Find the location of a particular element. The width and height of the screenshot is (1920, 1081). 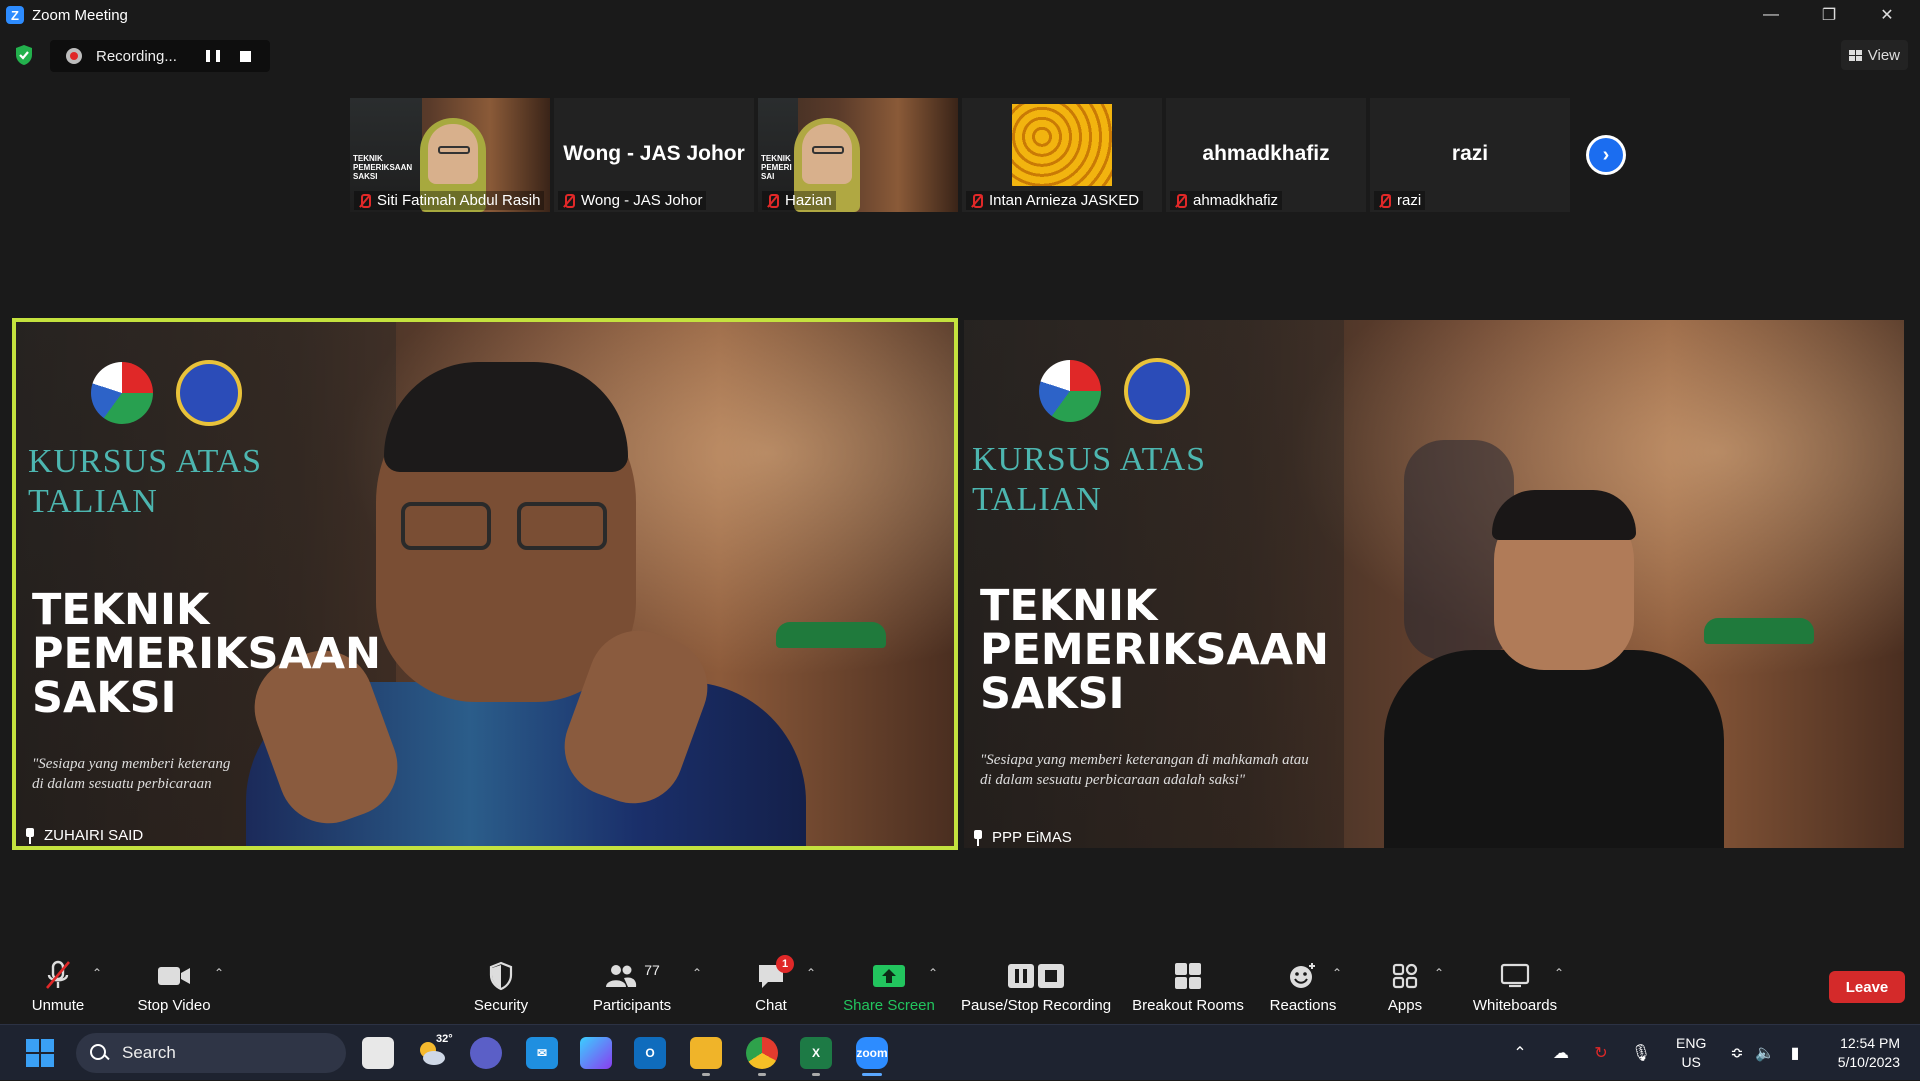

leave-button: Leave is located at coordinates (1867, 987).